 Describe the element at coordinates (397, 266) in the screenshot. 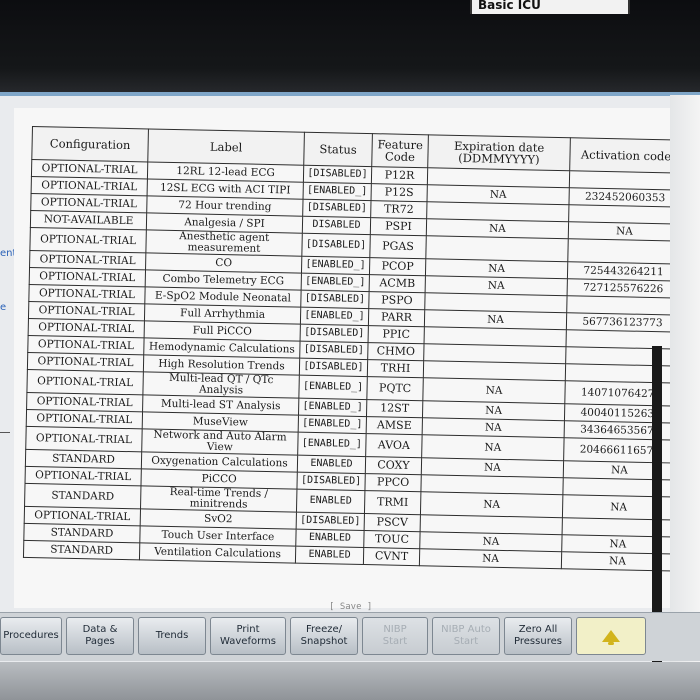

I see `cell-feature-code: PCOP` at that location.